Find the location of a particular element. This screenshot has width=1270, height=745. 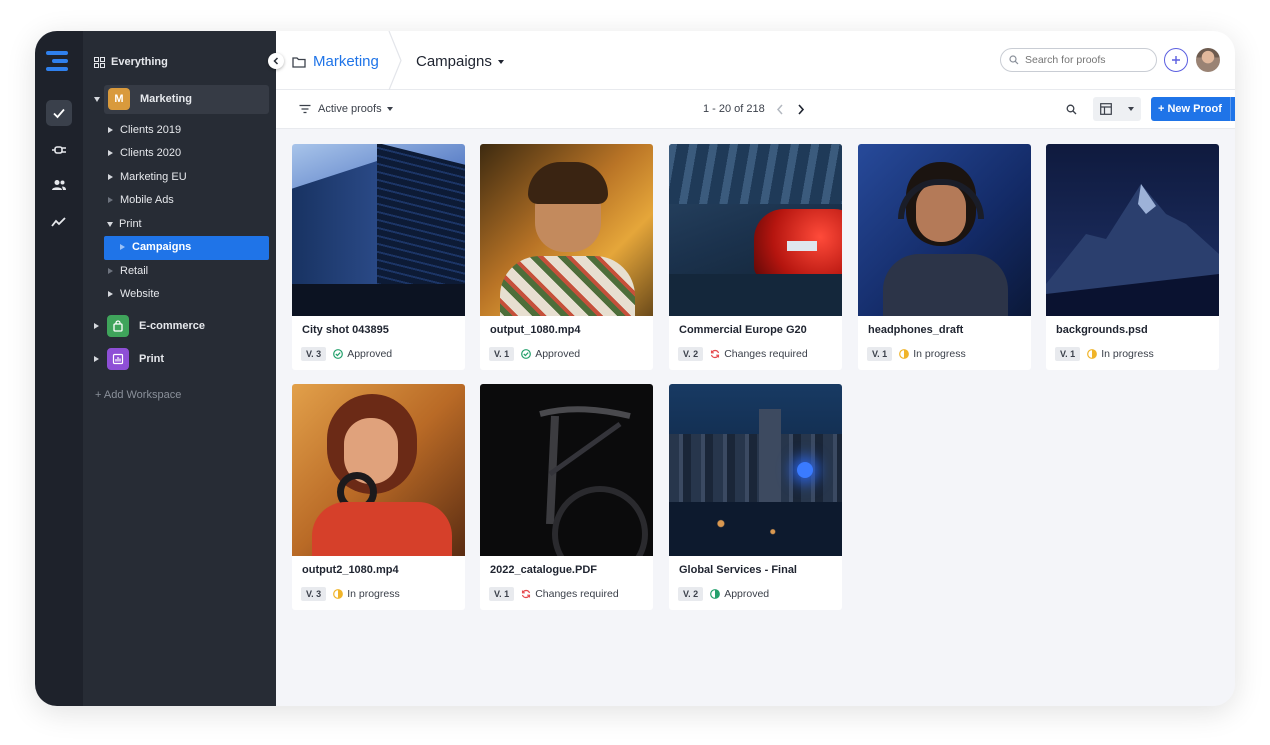

folder-print: Print is located at coordinates (124, 224).